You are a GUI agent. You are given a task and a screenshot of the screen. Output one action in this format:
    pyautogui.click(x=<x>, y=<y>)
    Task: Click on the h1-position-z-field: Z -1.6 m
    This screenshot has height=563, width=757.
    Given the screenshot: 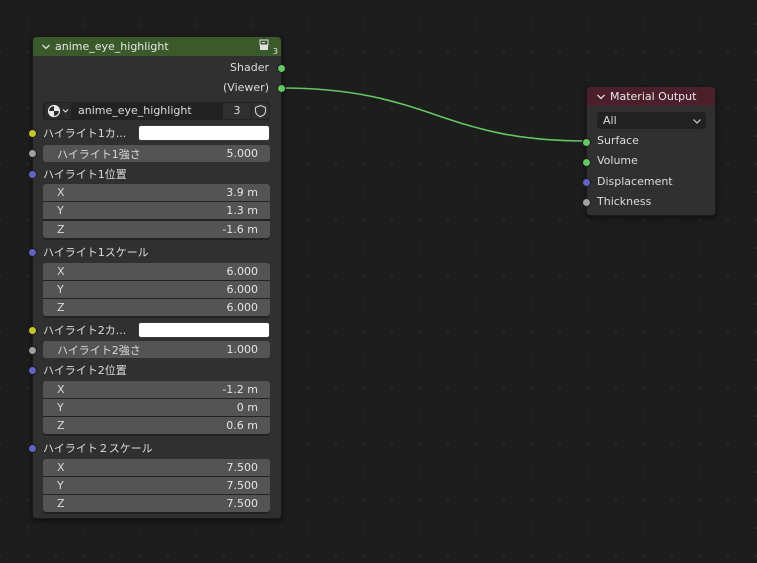 What is the action you would take?
    pyautogui.click(x=156, y=229)
    